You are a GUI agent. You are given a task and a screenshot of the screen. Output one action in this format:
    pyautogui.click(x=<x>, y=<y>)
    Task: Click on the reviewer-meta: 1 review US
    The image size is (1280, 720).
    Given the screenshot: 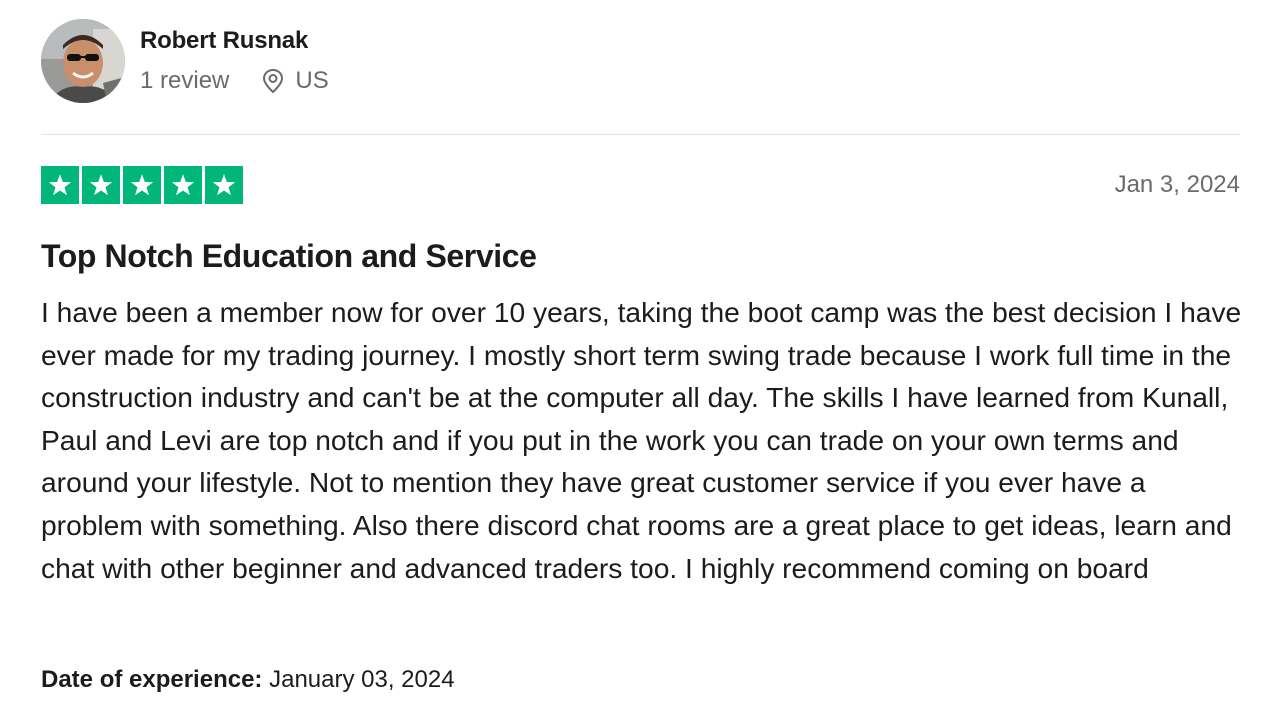 What is the action you would take?
    pyautogui.click(x=234, y=81)
    